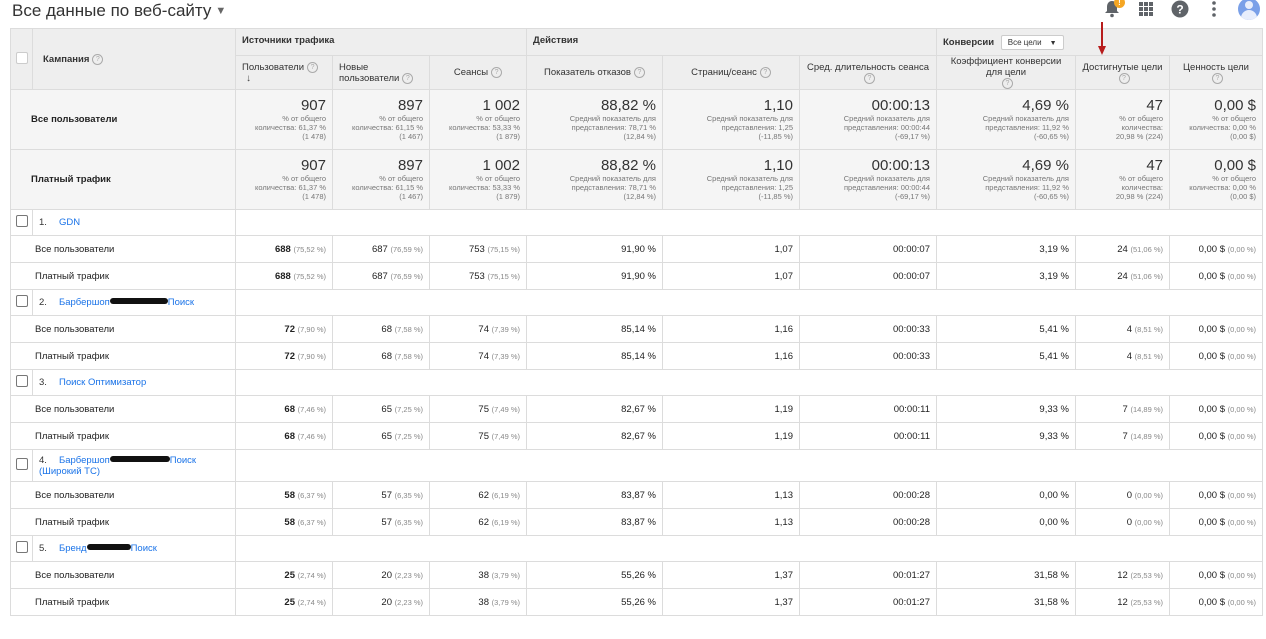 Image resolution: width=1266 pixels, height=639 pixels. Describe the element at coordinates (381, 249) in the screenshot. I see `metric-cell: 687 (76,59 %)` at that location.